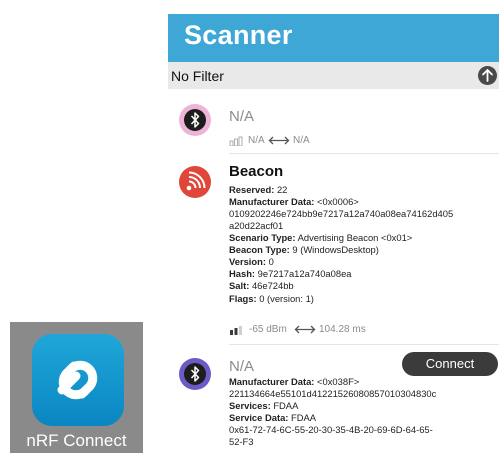  What do you see at coordinates (282, 189) in the screenshot?
I see `reserved-value: 22` at bounding box center [282, 189].